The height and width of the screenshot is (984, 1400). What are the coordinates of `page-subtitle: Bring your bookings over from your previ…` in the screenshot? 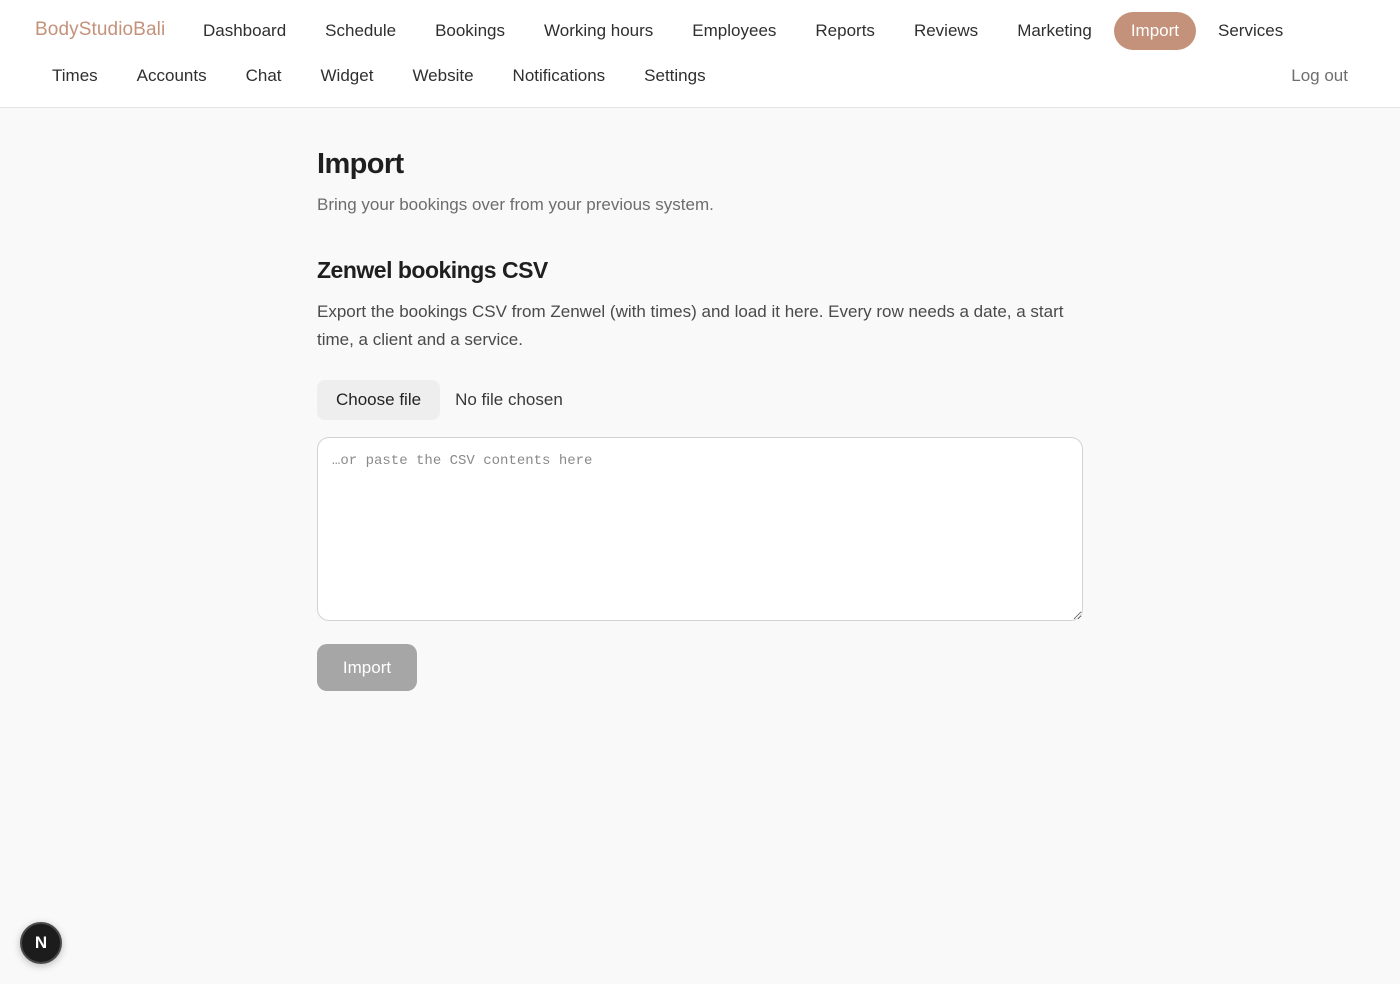 It's located at (515, 204).